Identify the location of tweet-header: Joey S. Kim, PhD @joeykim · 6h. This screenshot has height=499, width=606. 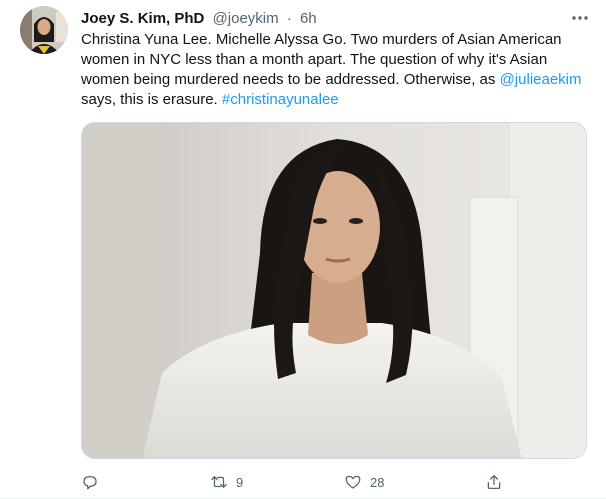
(323, 19).